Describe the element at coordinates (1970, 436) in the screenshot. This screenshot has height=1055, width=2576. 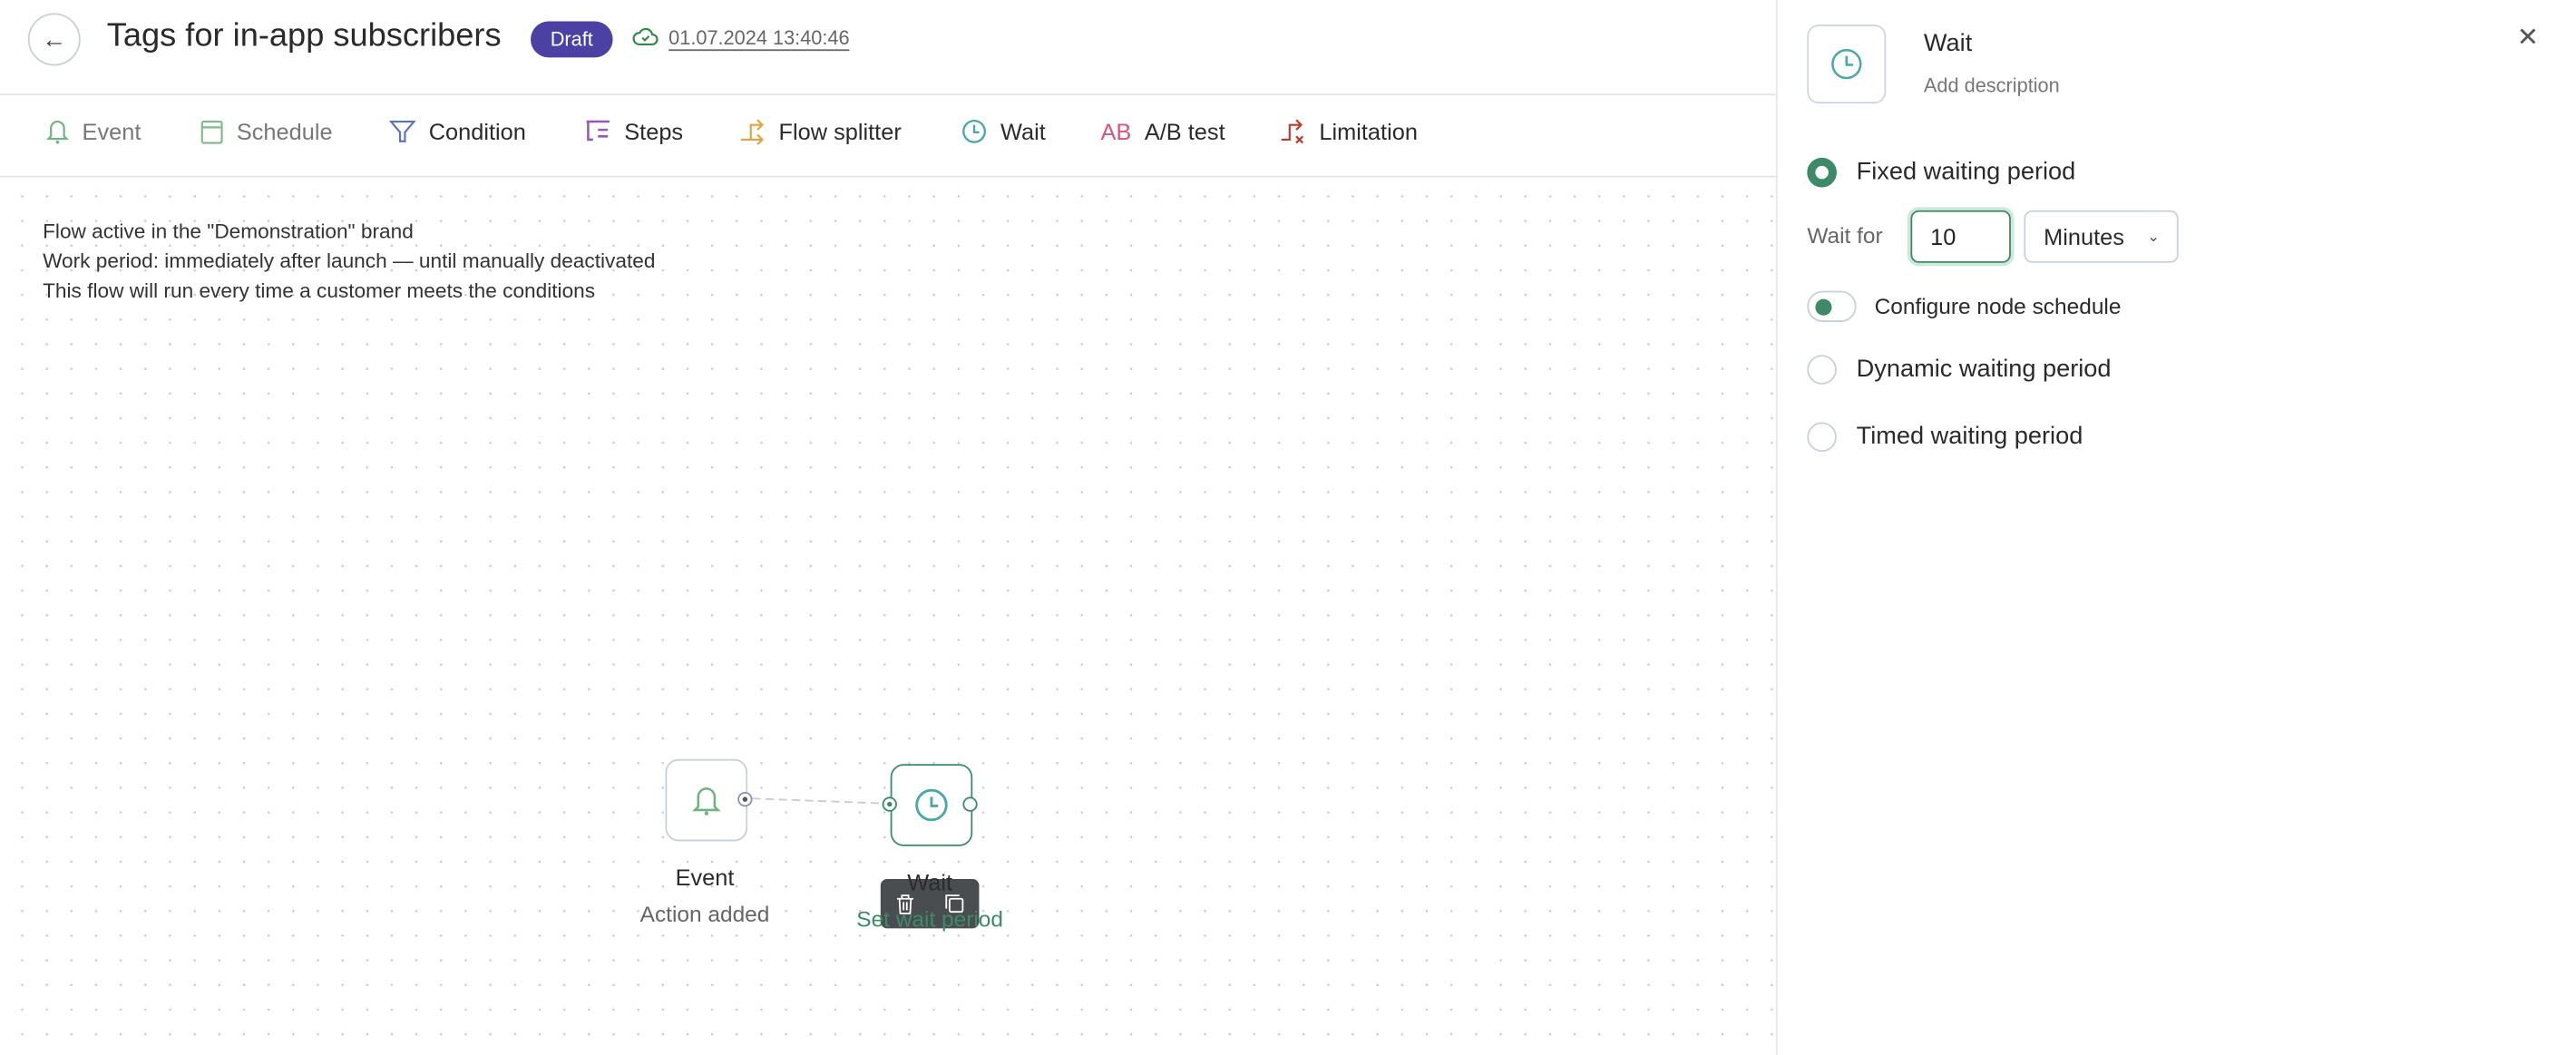
I see `timed-waiting-period-label: Timed waiting period` at that location.